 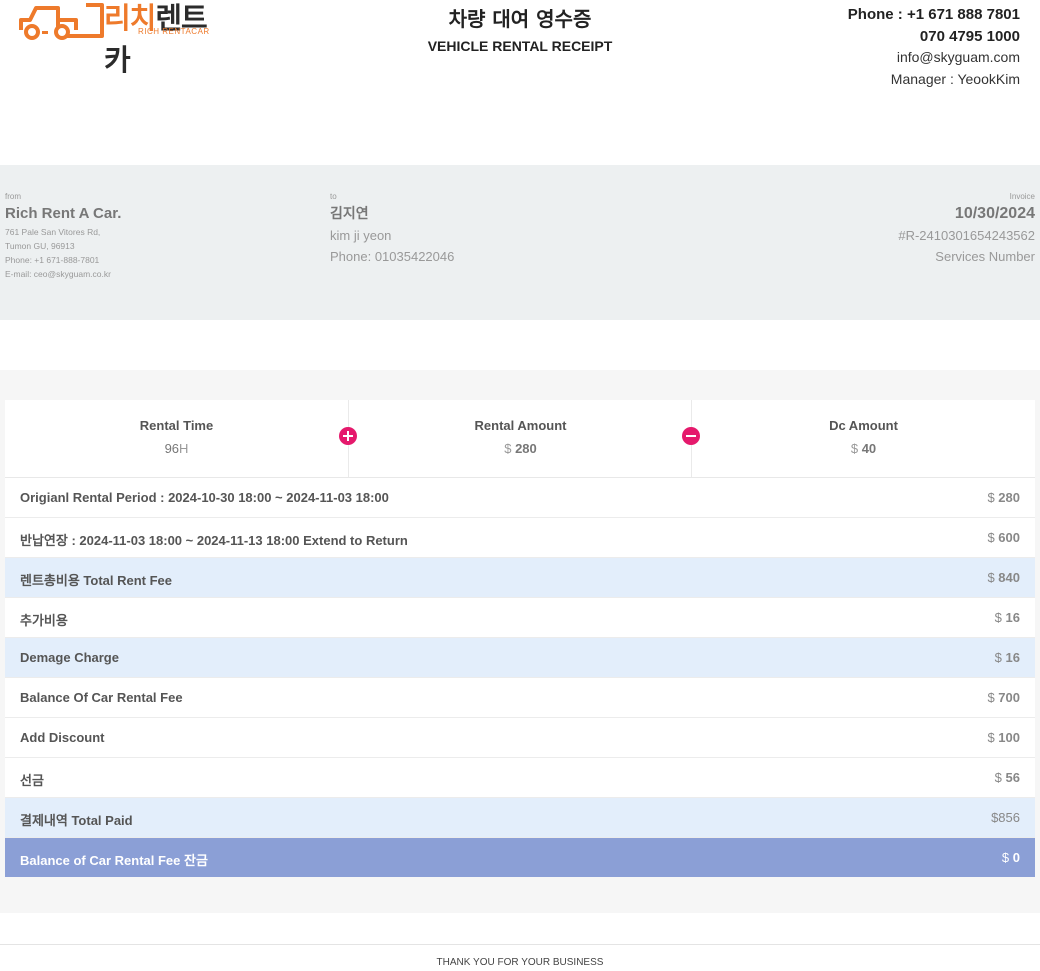 I want to click on contact-phone: Phone : +1 671 888 7801, so click(x=933, y=14).